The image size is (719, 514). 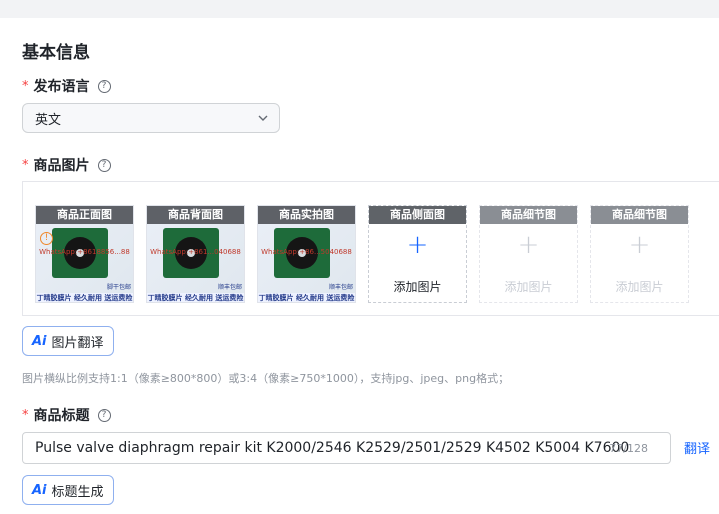 I want to click on language-label: 发布语言, so click(x=61, y=87).